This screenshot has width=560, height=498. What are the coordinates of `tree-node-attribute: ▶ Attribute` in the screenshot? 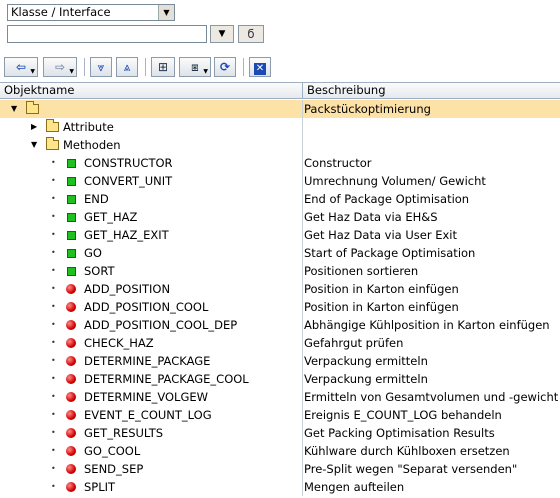 It's located at (280, 127).